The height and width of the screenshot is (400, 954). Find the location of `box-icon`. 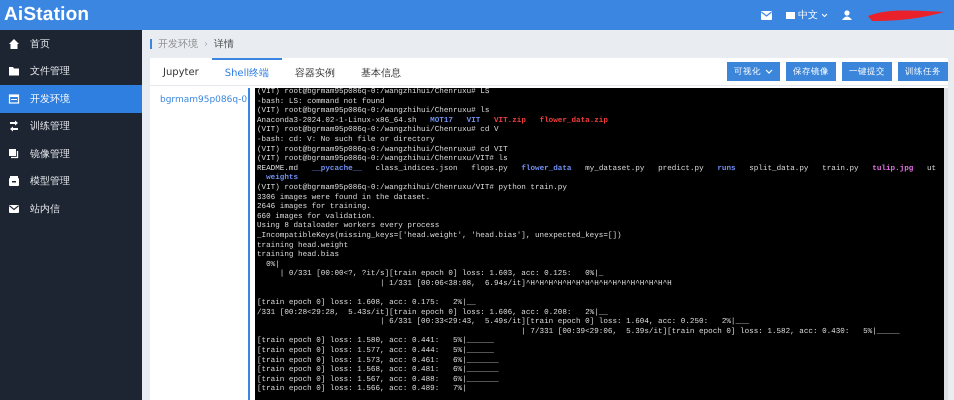

box-icon is located at coordinates (14, 181).